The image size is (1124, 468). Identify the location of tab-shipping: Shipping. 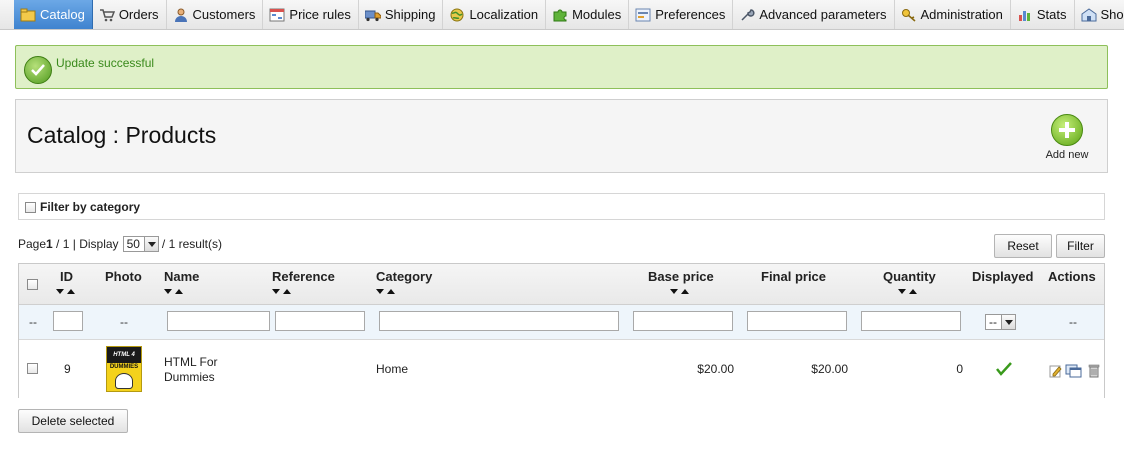
(401, 14).